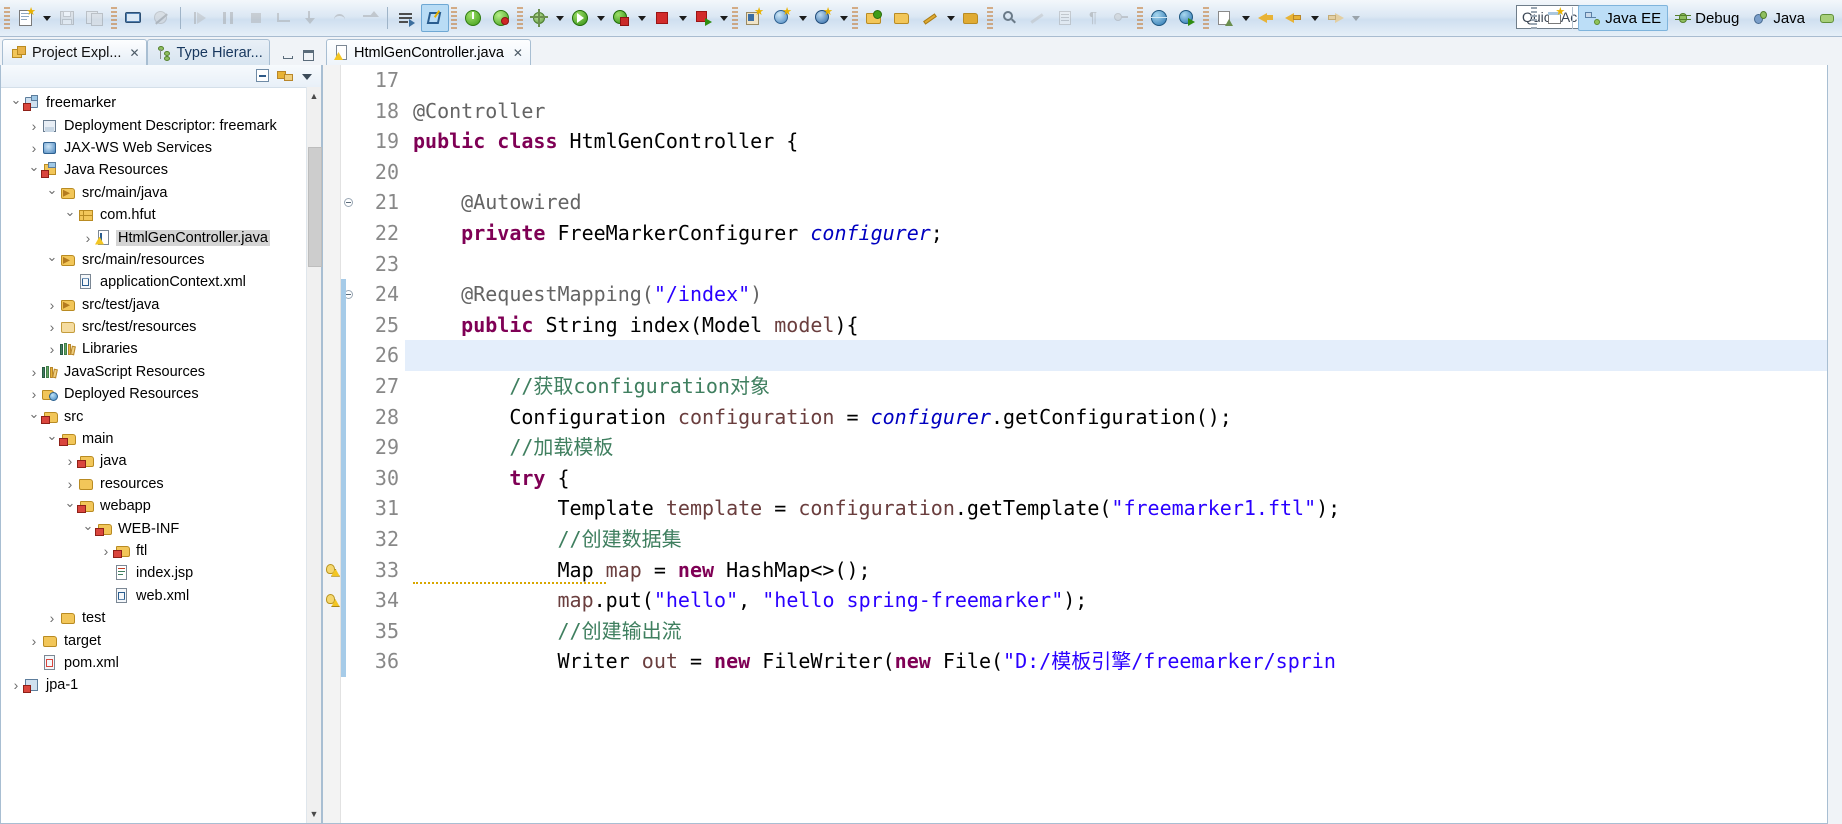 The image size is (1842, 824). I want to click on tree-item-java-resources: Java Resources, so click(161, 170).